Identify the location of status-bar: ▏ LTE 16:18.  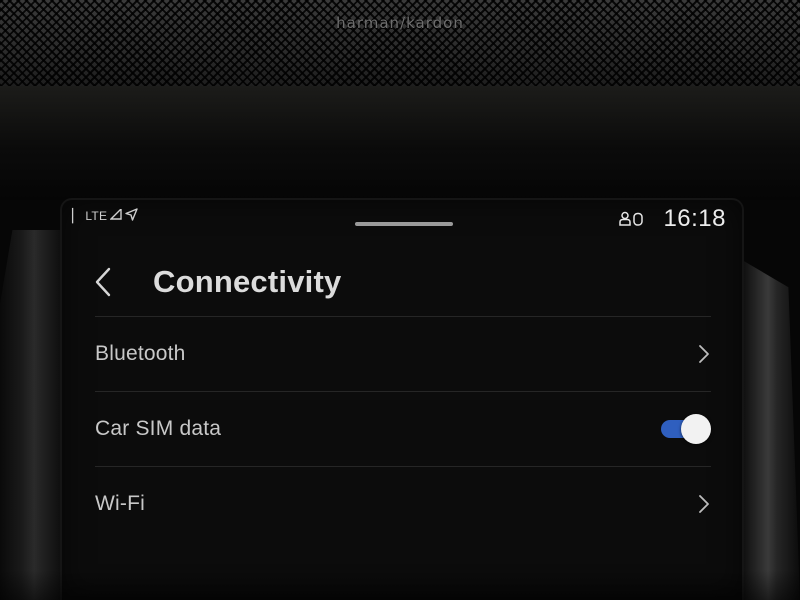
(402, 220).